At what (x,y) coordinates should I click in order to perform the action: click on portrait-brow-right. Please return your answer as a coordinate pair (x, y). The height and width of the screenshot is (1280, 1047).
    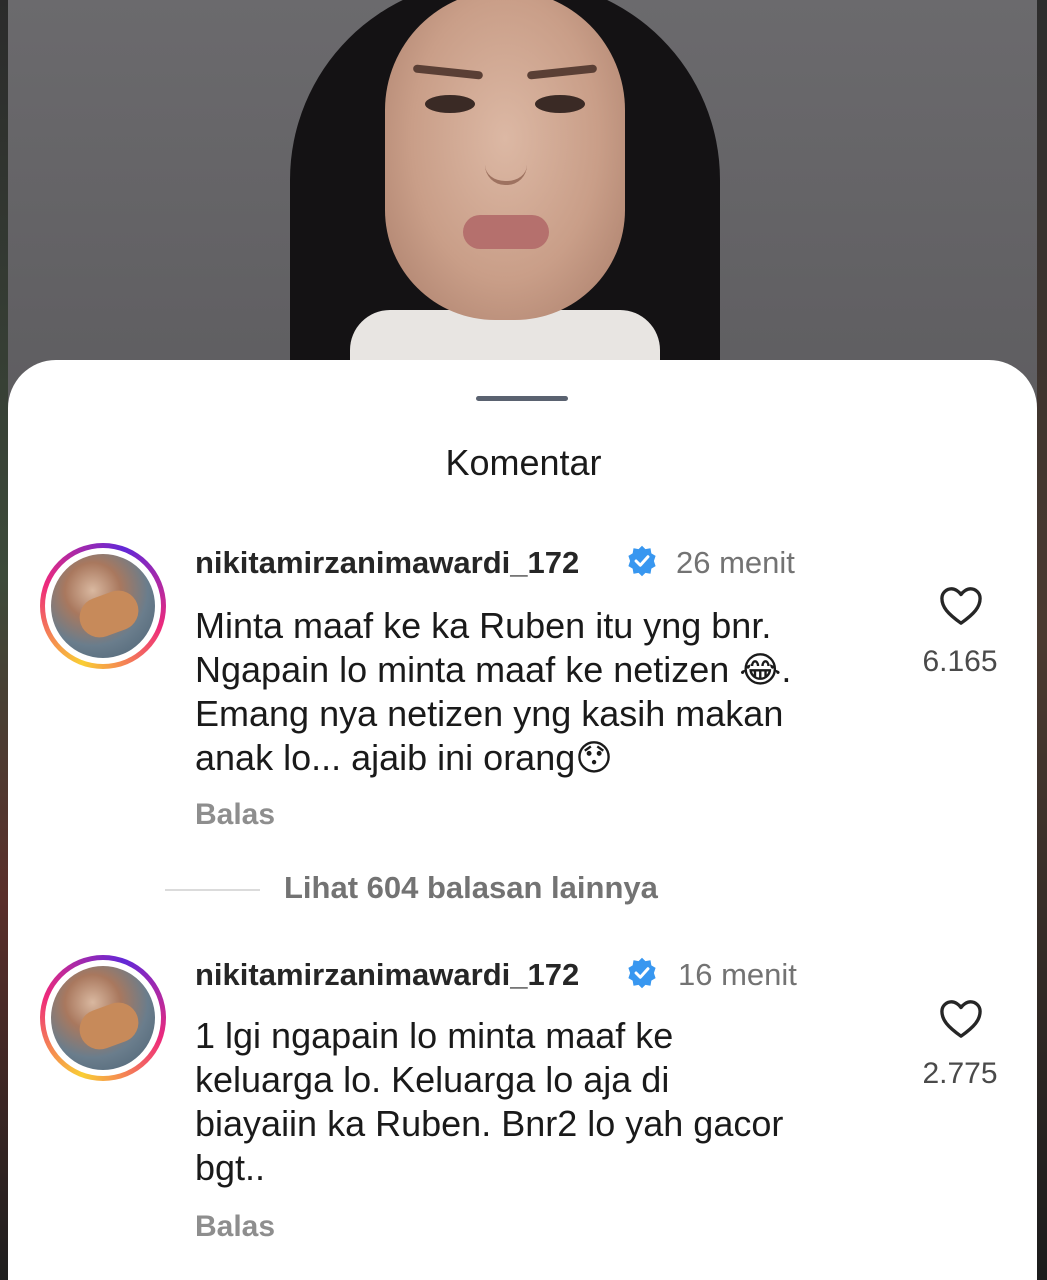
    Looking at the image, I should click on (562, 72).